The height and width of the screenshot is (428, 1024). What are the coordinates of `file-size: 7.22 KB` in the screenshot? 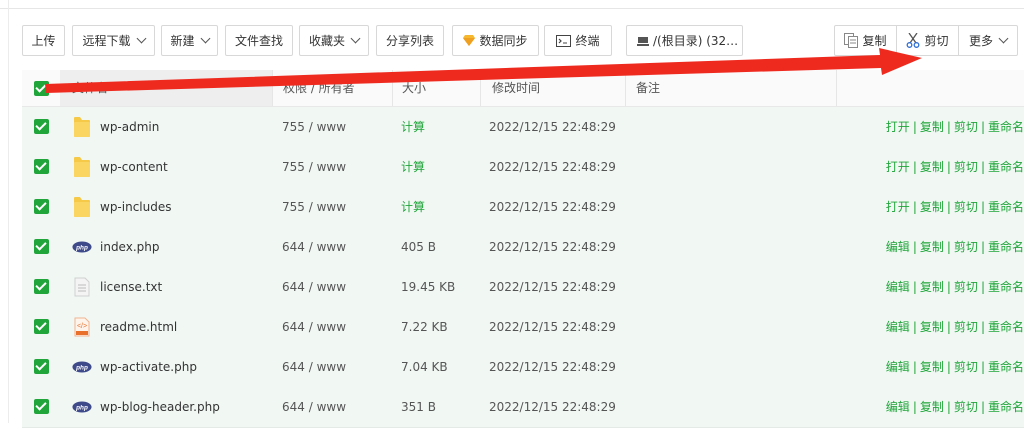 It's located at (424, 327).